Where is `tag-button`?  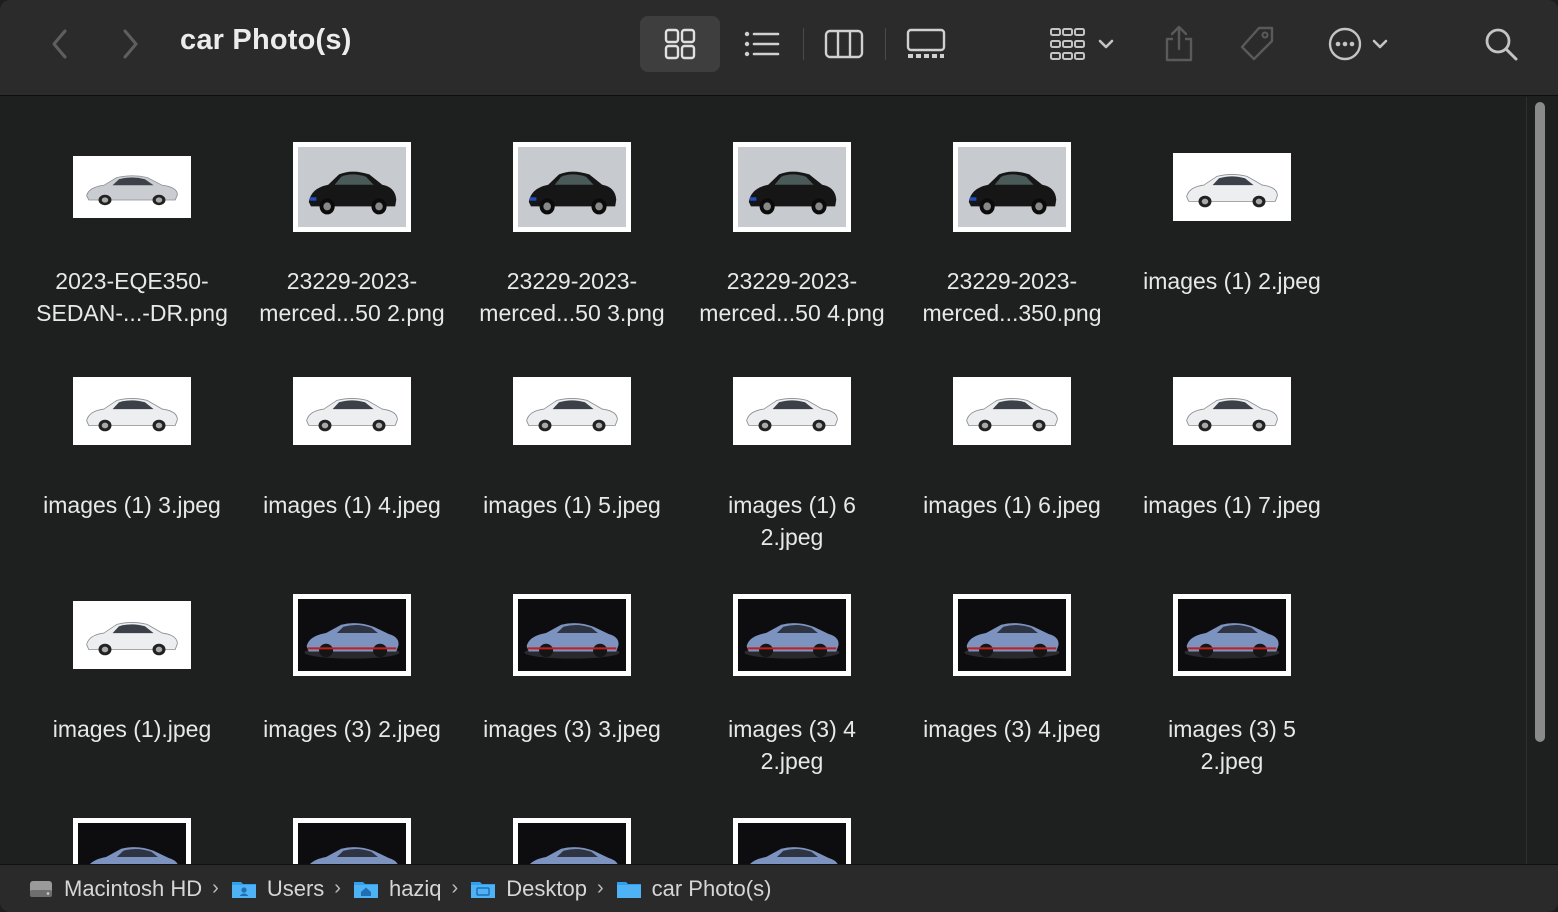 tag-button is located at coordinates (1257, 44).